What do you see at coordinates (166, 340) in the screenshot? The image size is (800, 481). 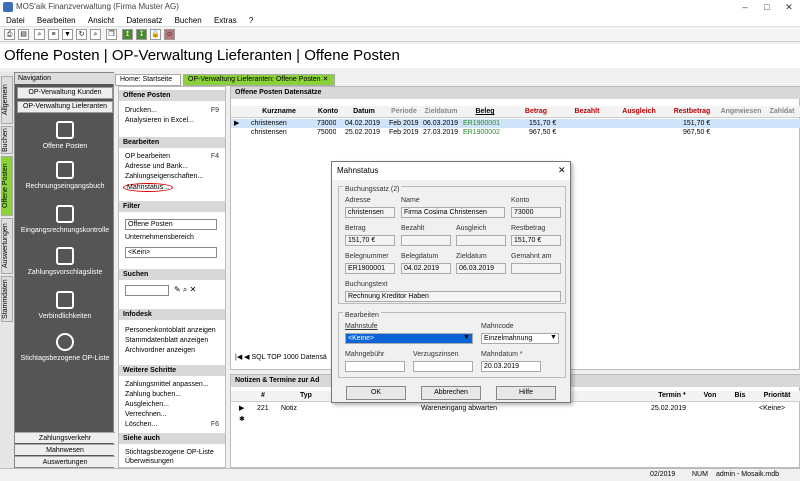 I see `action-stammdatenblatt: Stammdatenblatt anzeigen` at bounding box center [166, 340].